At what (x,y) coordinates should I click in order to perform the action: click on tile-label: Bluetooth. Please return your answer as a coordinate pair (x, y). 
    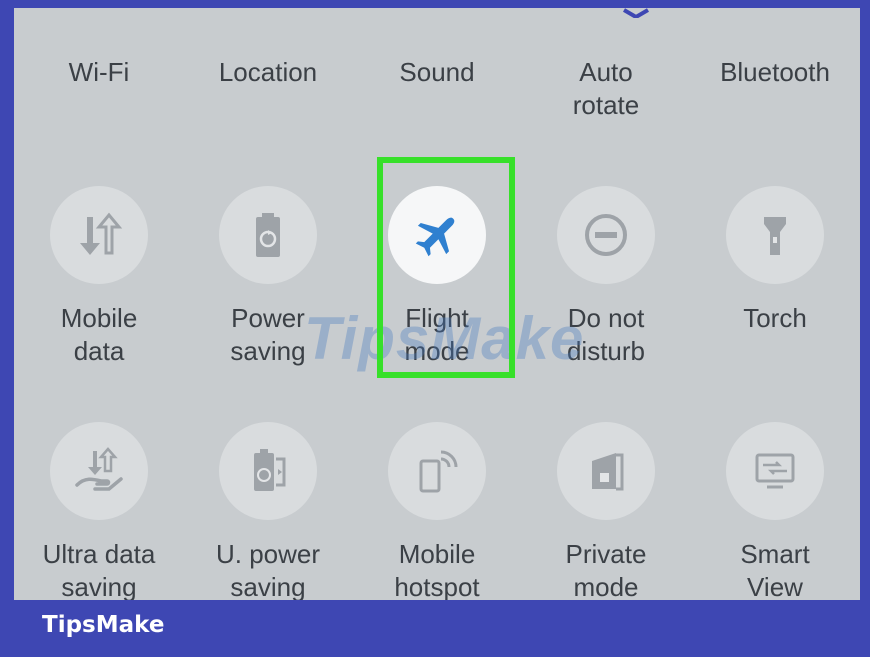
    Looking at the image, I should click on (775, 72).